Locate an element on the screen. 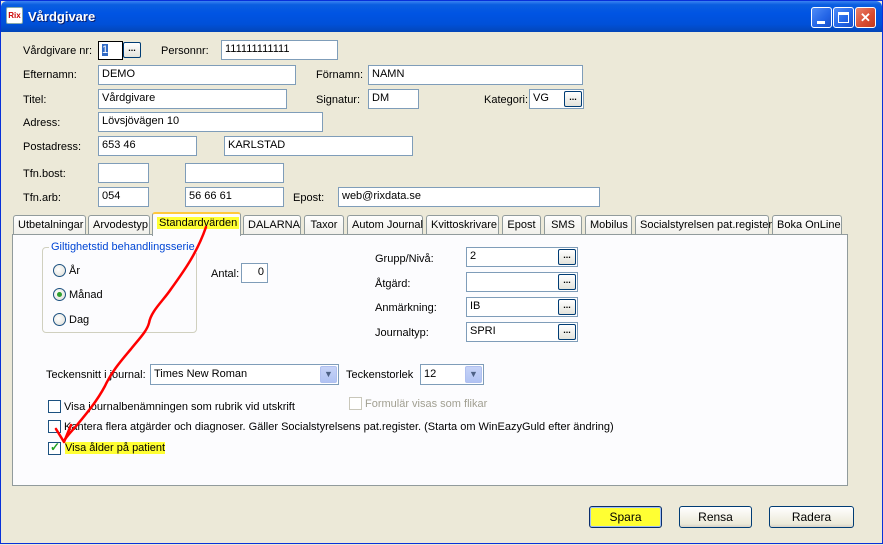 The image size is (883, 545). check-flikar is located at coordinates (355, 403).